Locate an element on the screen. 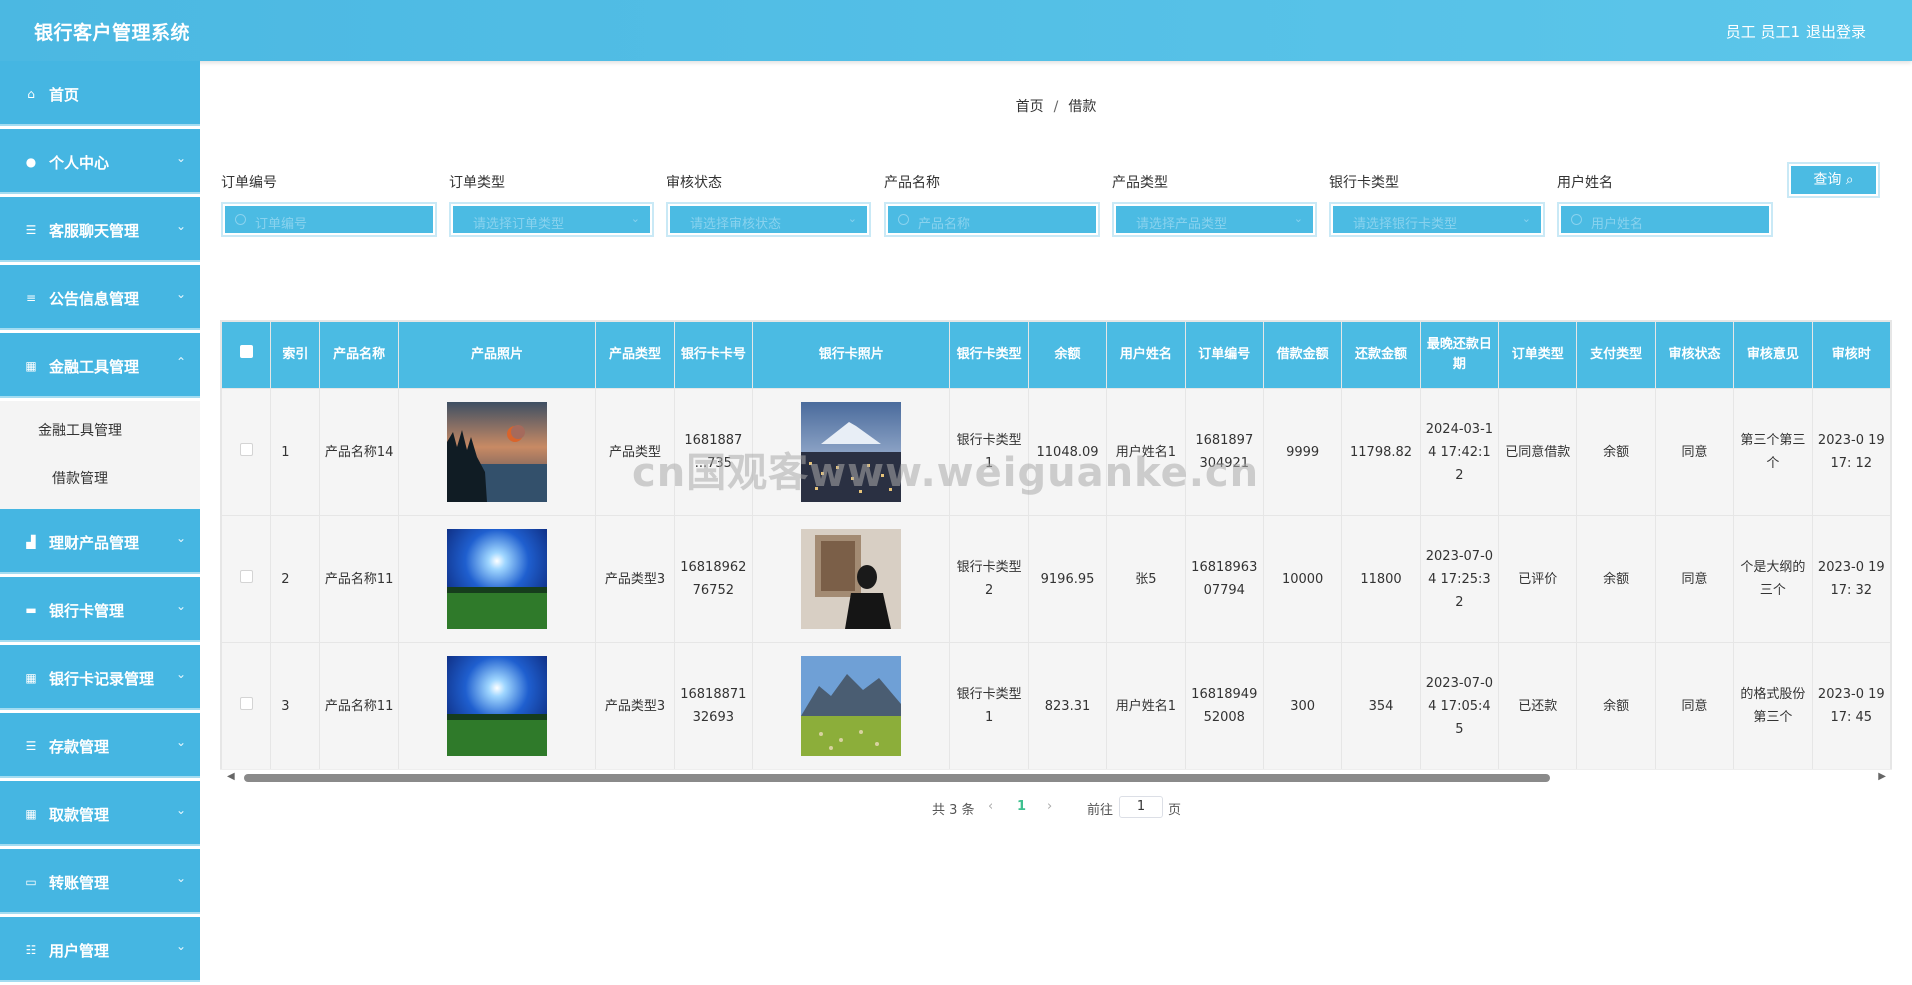 This screenshot has width=1912, height=985. col-header: 订单编号 is located at coordinates (1224, 355).